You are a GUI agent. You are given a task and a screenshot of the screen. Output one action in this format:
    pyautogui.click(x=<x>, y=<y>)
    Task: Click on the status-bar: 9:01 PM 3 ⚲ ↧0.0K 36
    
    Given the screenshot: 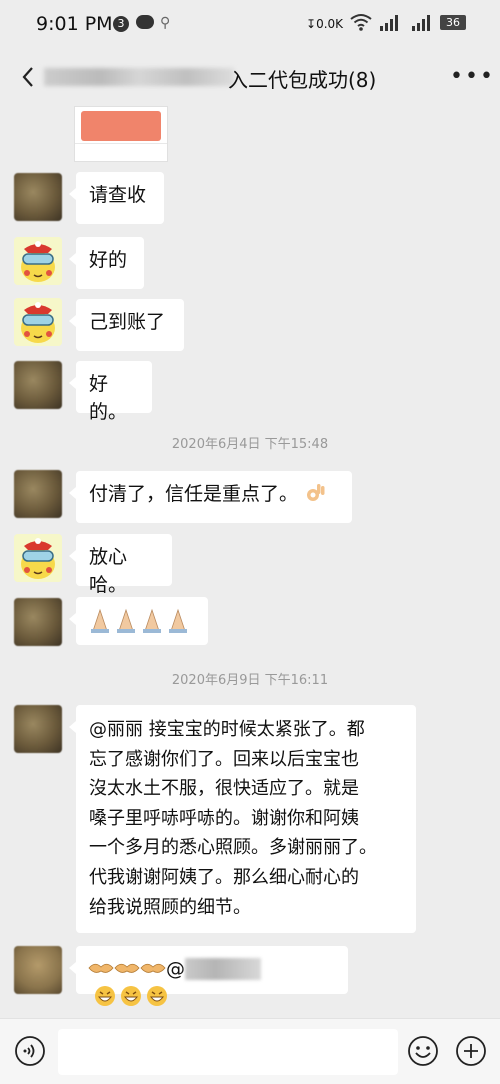 What is the action you would take?
    pyautogui.click(x=250, y=24)
    